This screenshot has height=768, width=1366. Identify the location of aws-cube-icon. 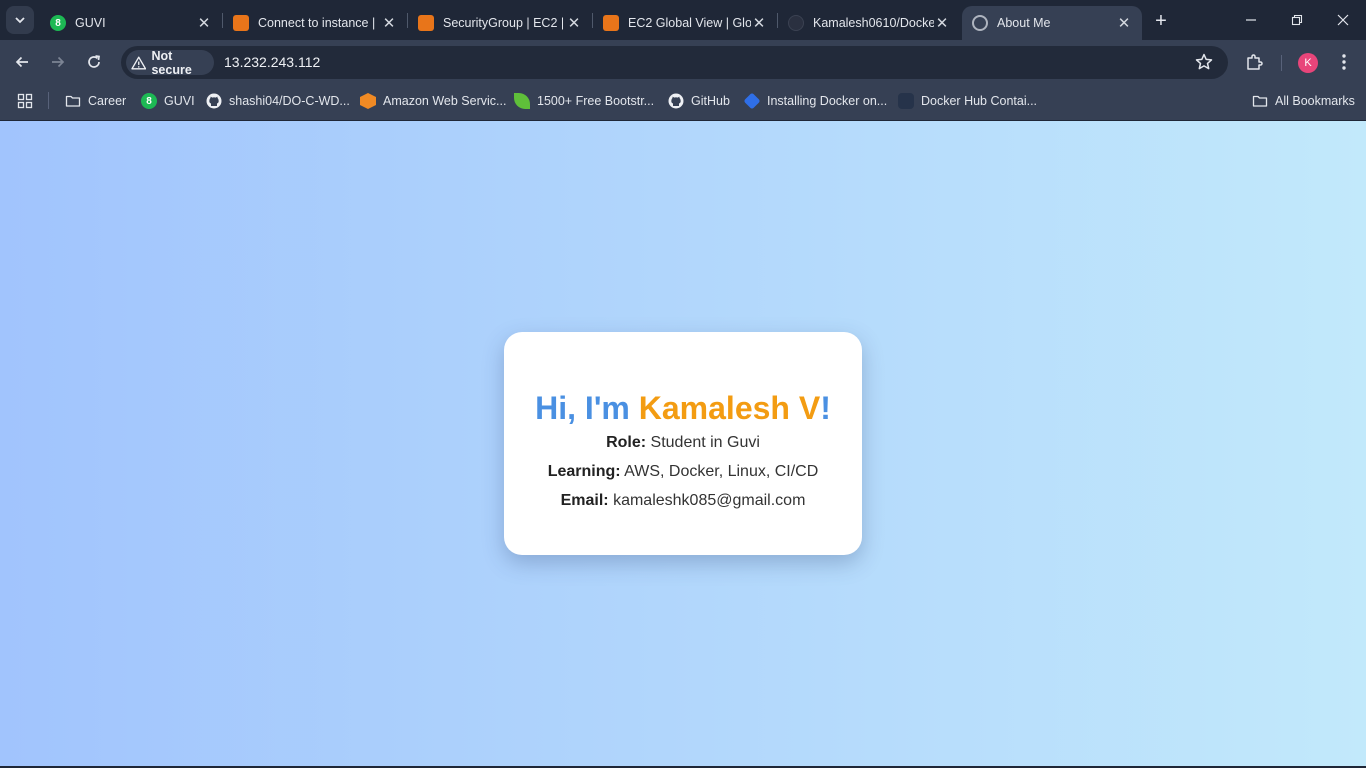
(368, 101).